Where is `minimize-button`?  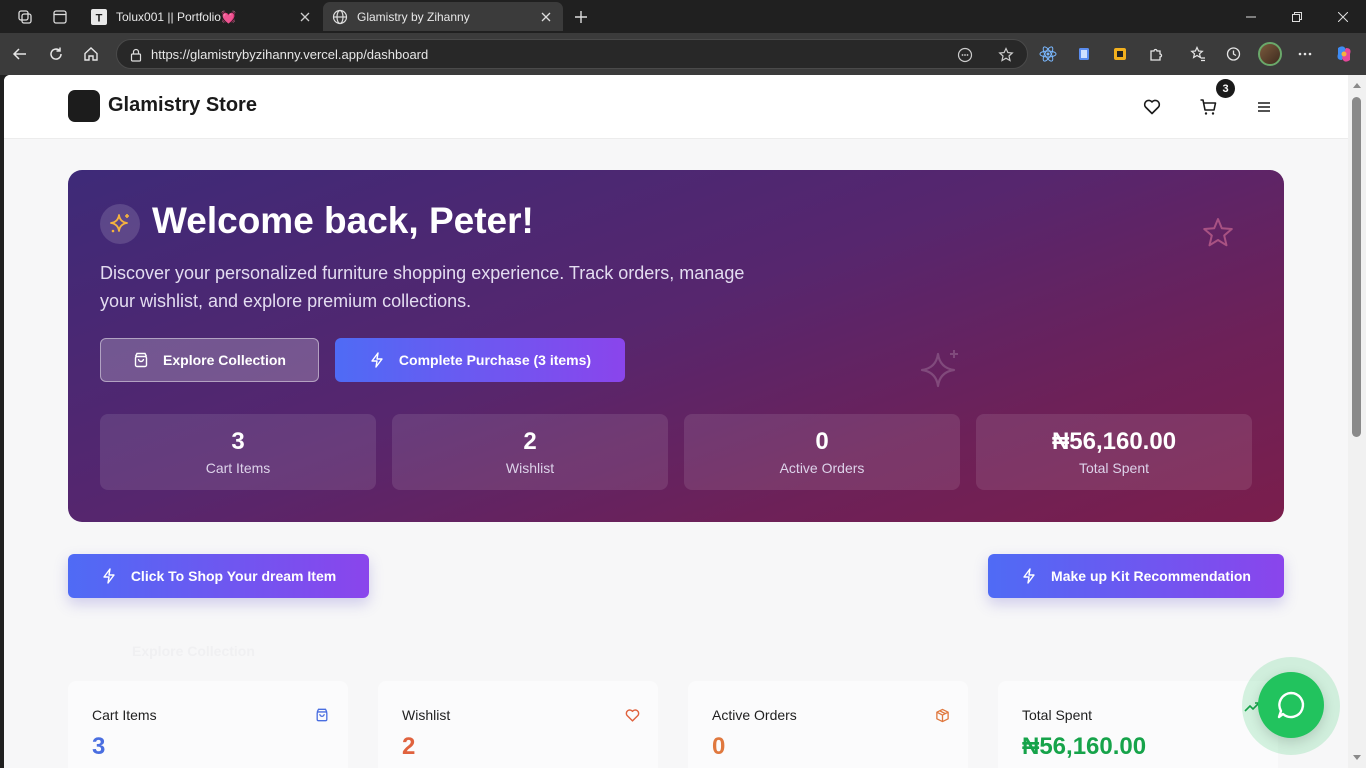 minimize-button is located at coordinates (1251, 16).